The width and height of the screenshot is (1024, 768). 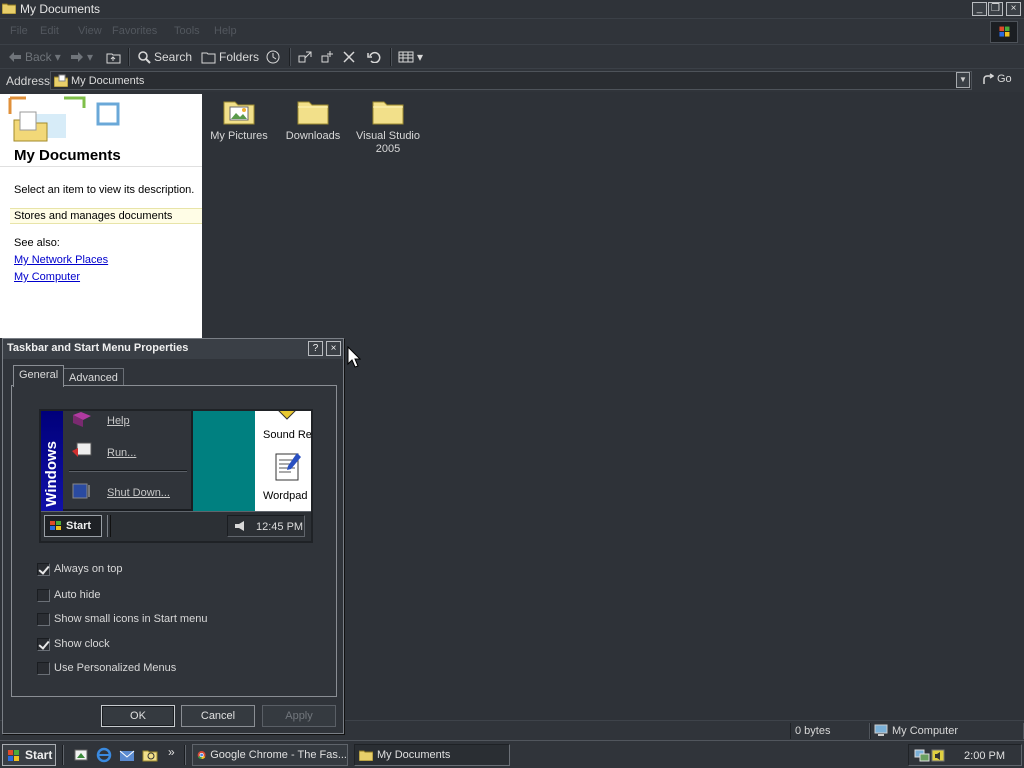 What do you see at coordinates (113, 57) in the screenshot?
I see `up-folder-button` at bounding box center [113, 57].